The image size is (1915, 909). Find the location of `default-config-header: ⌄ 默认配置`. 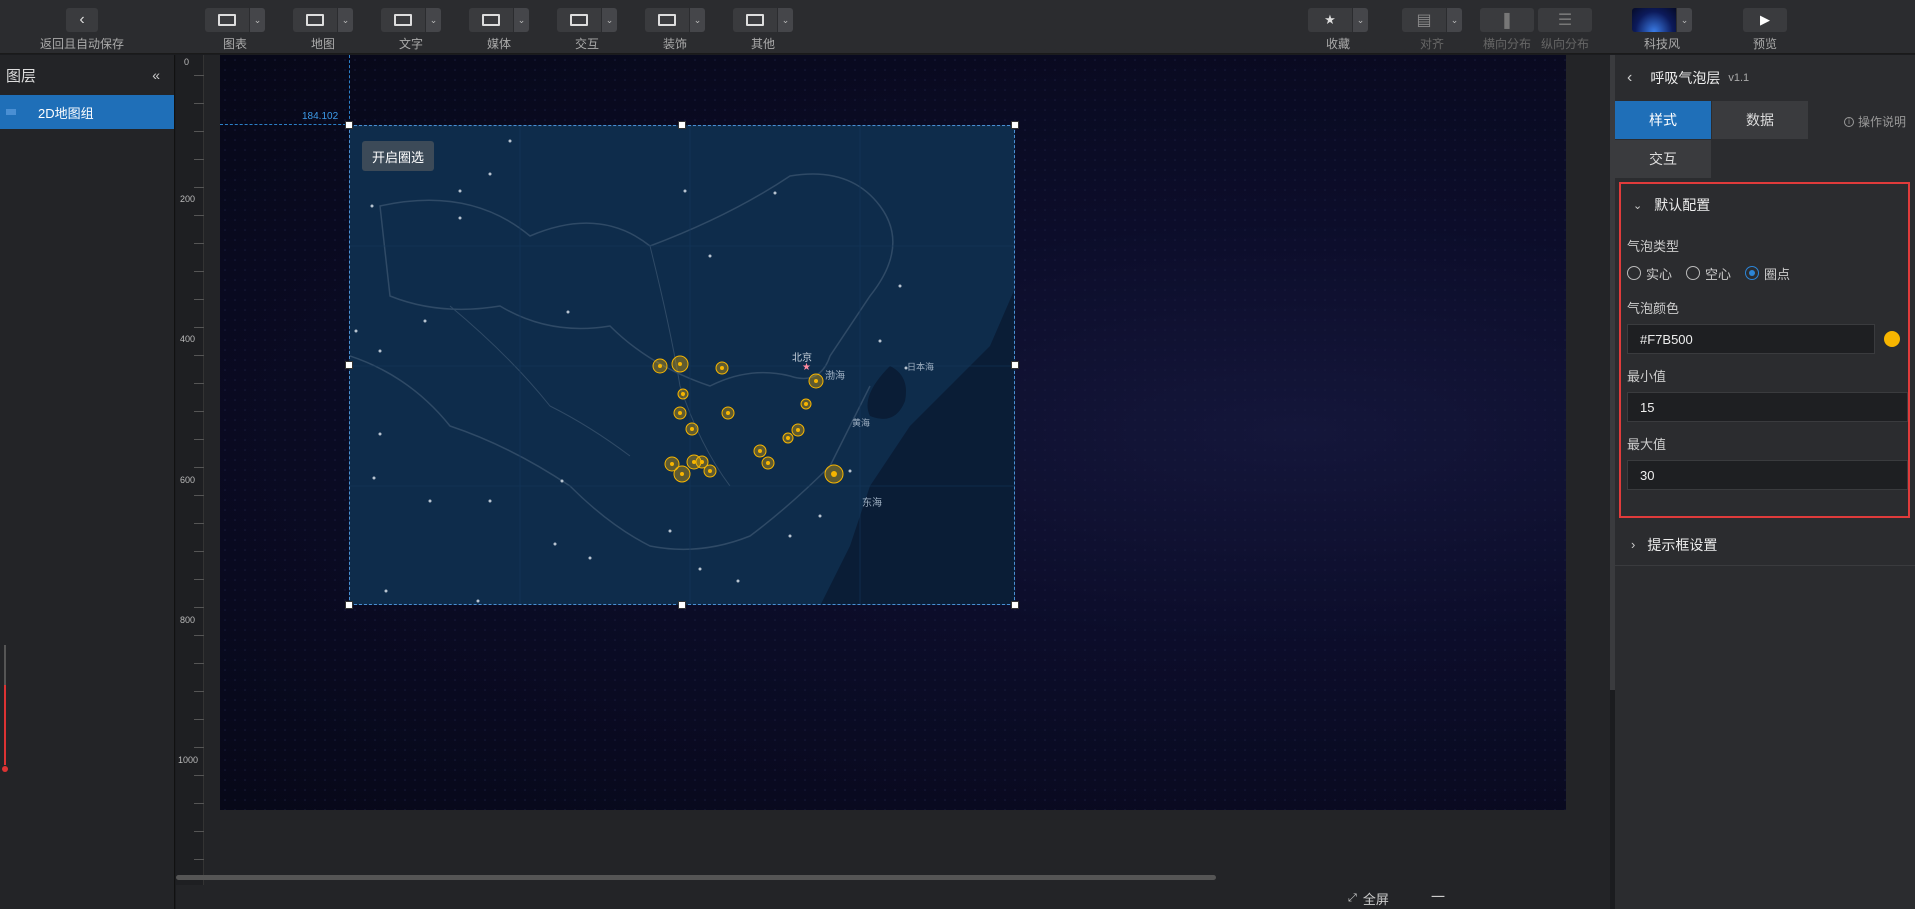

default-config-header: ⌄ 默认配置 is located at coordinates (1764, 205).